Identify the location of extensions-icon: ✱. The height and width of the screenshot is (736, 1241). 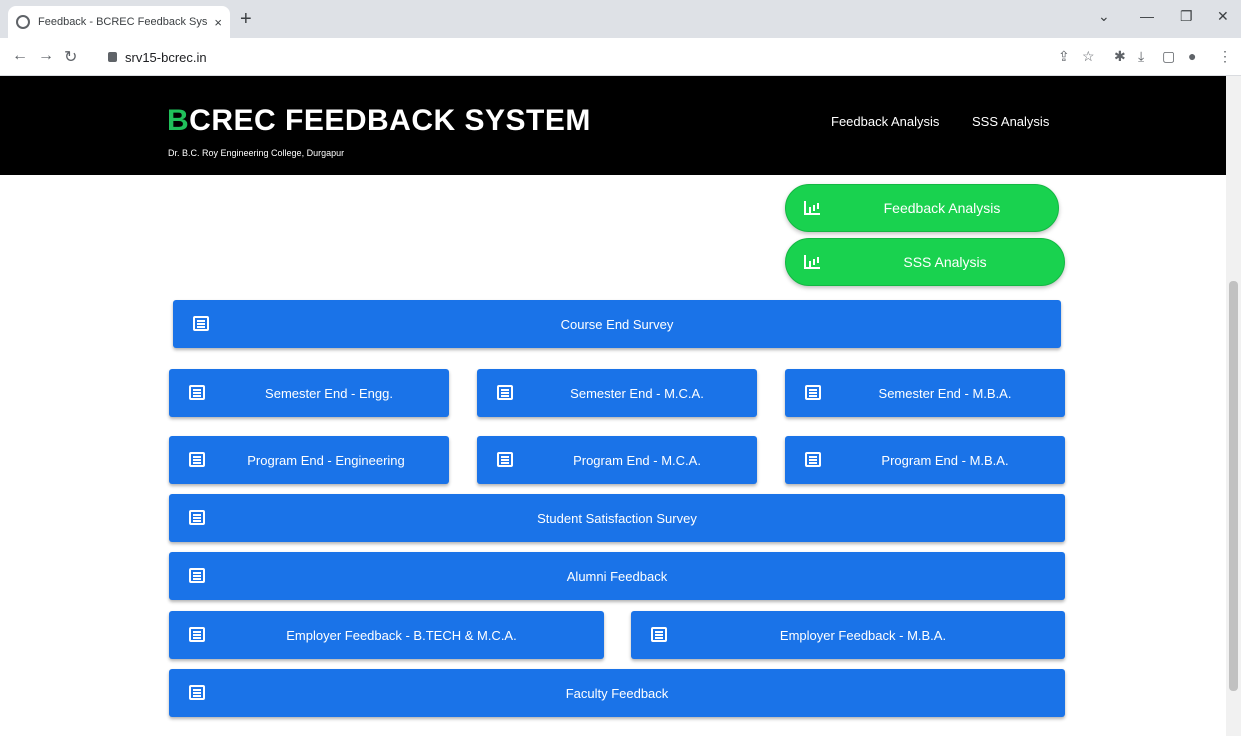
(1120, 56).